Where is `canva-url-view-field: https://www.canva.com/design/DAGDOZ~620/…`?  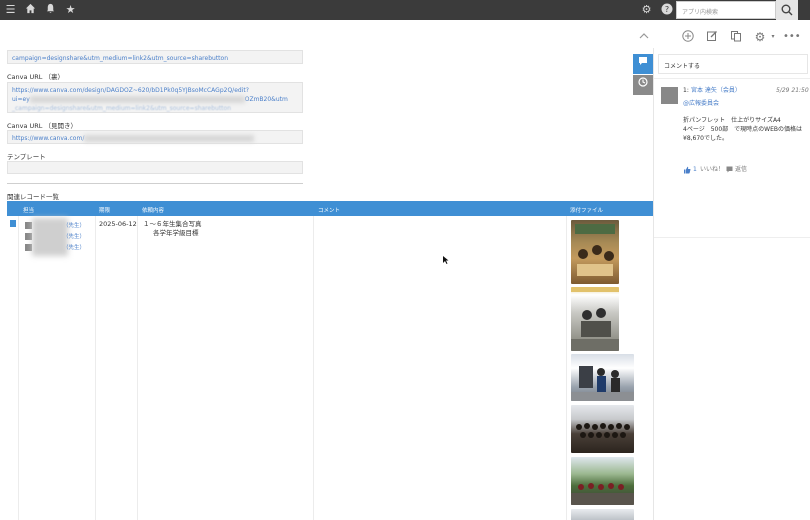 canva-url-view-field: https://www.canva.com/design/DAGDOZ~620/… is located at coordinates (155, 97).